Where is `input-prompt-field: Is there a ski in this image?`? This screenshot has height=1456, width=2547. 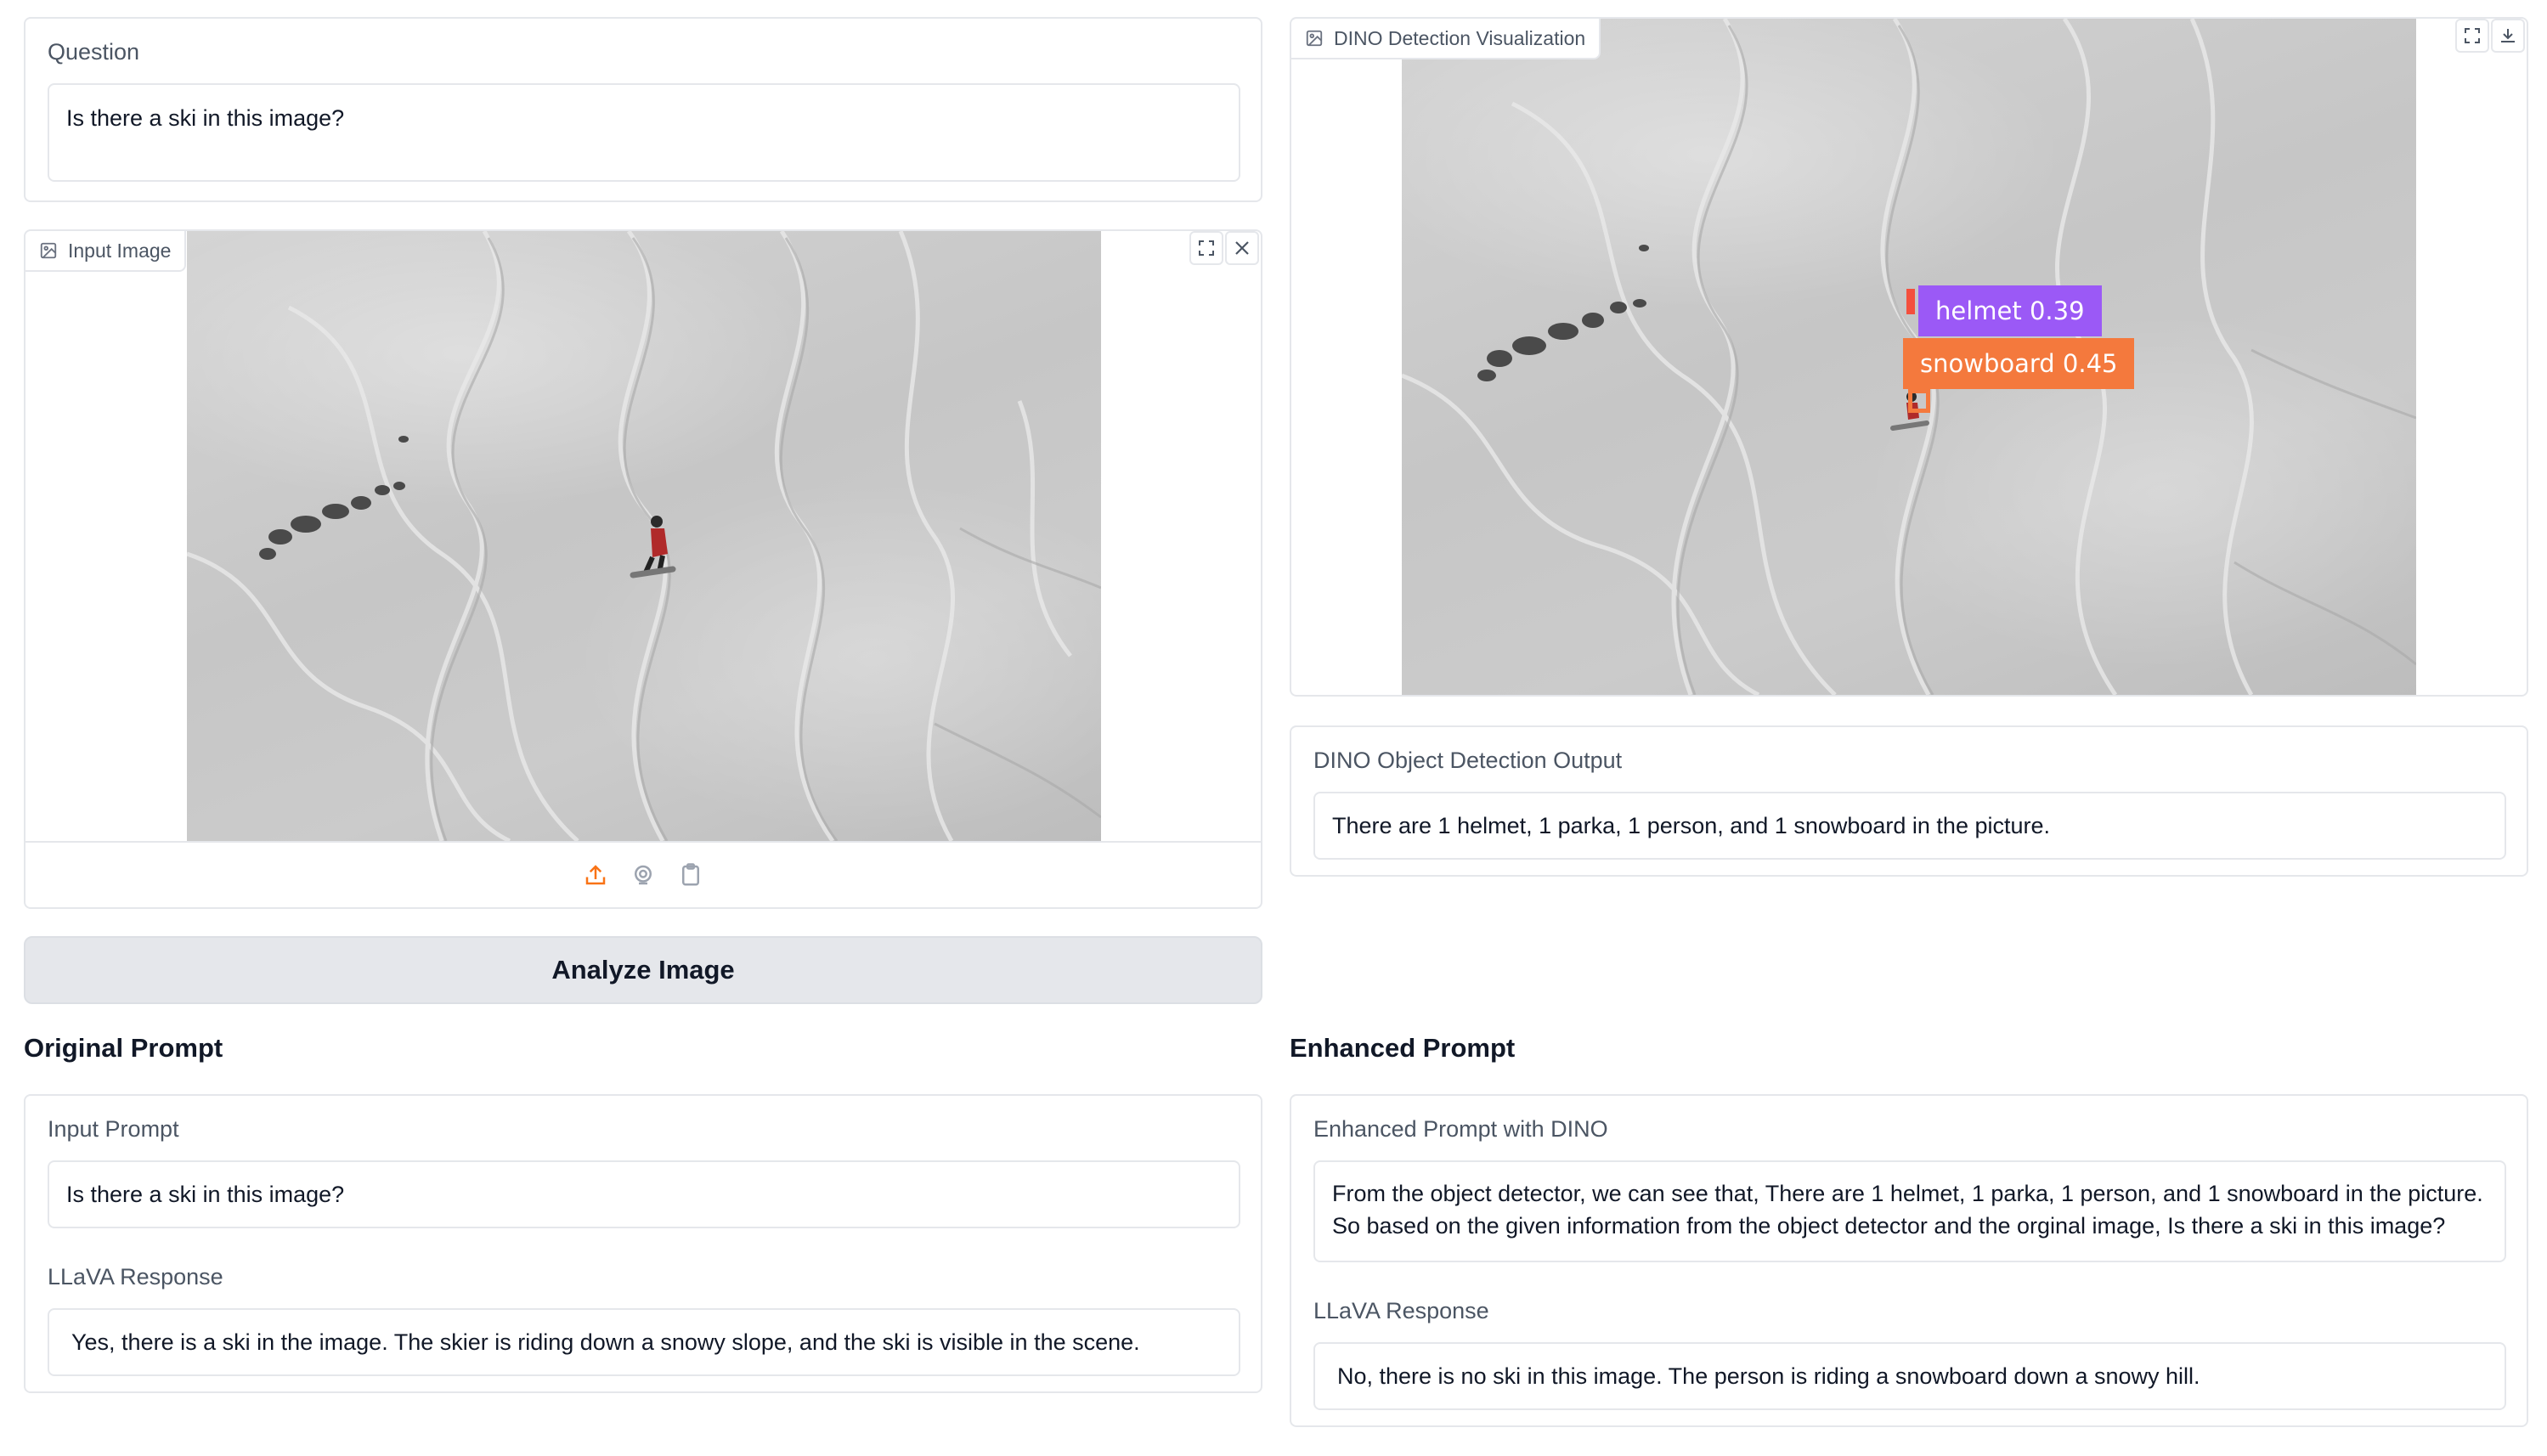 input-prompt-field: Is there a ski in this image? is located at coordinates (644, 1194).